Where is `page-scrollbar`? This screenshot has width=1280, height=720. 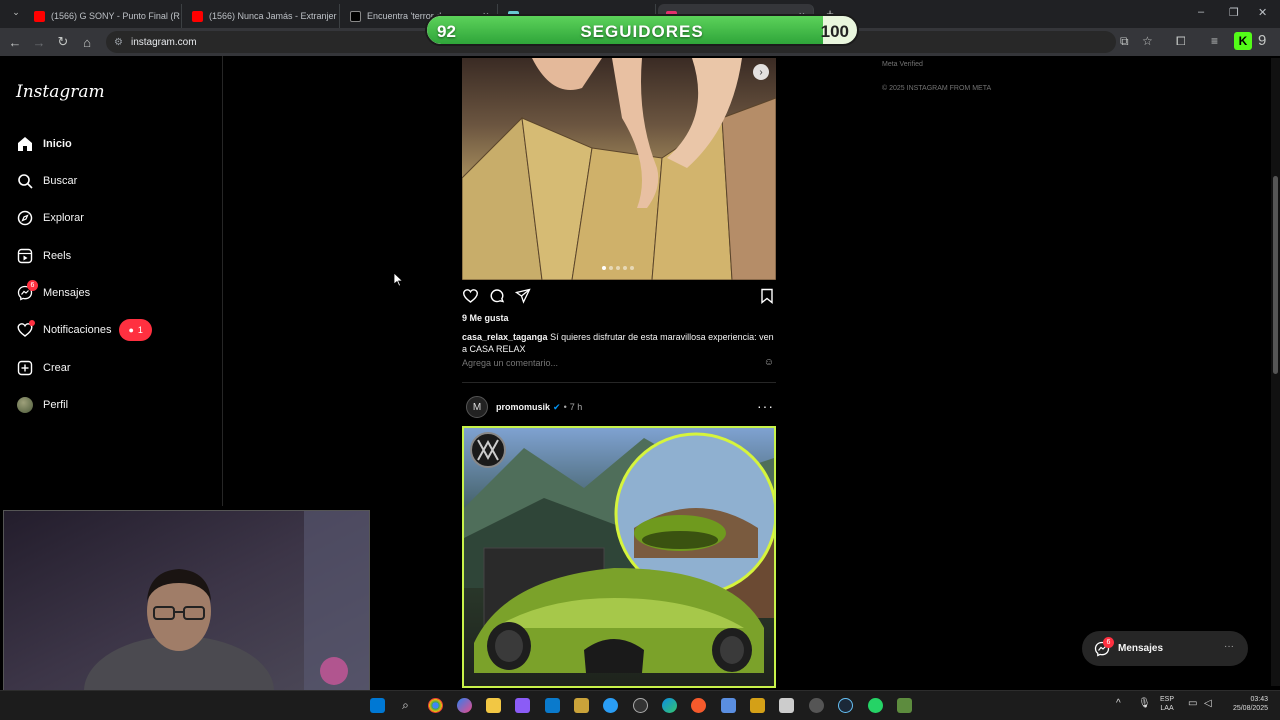
page-scrollbar is located at coordinates (1275, 372).